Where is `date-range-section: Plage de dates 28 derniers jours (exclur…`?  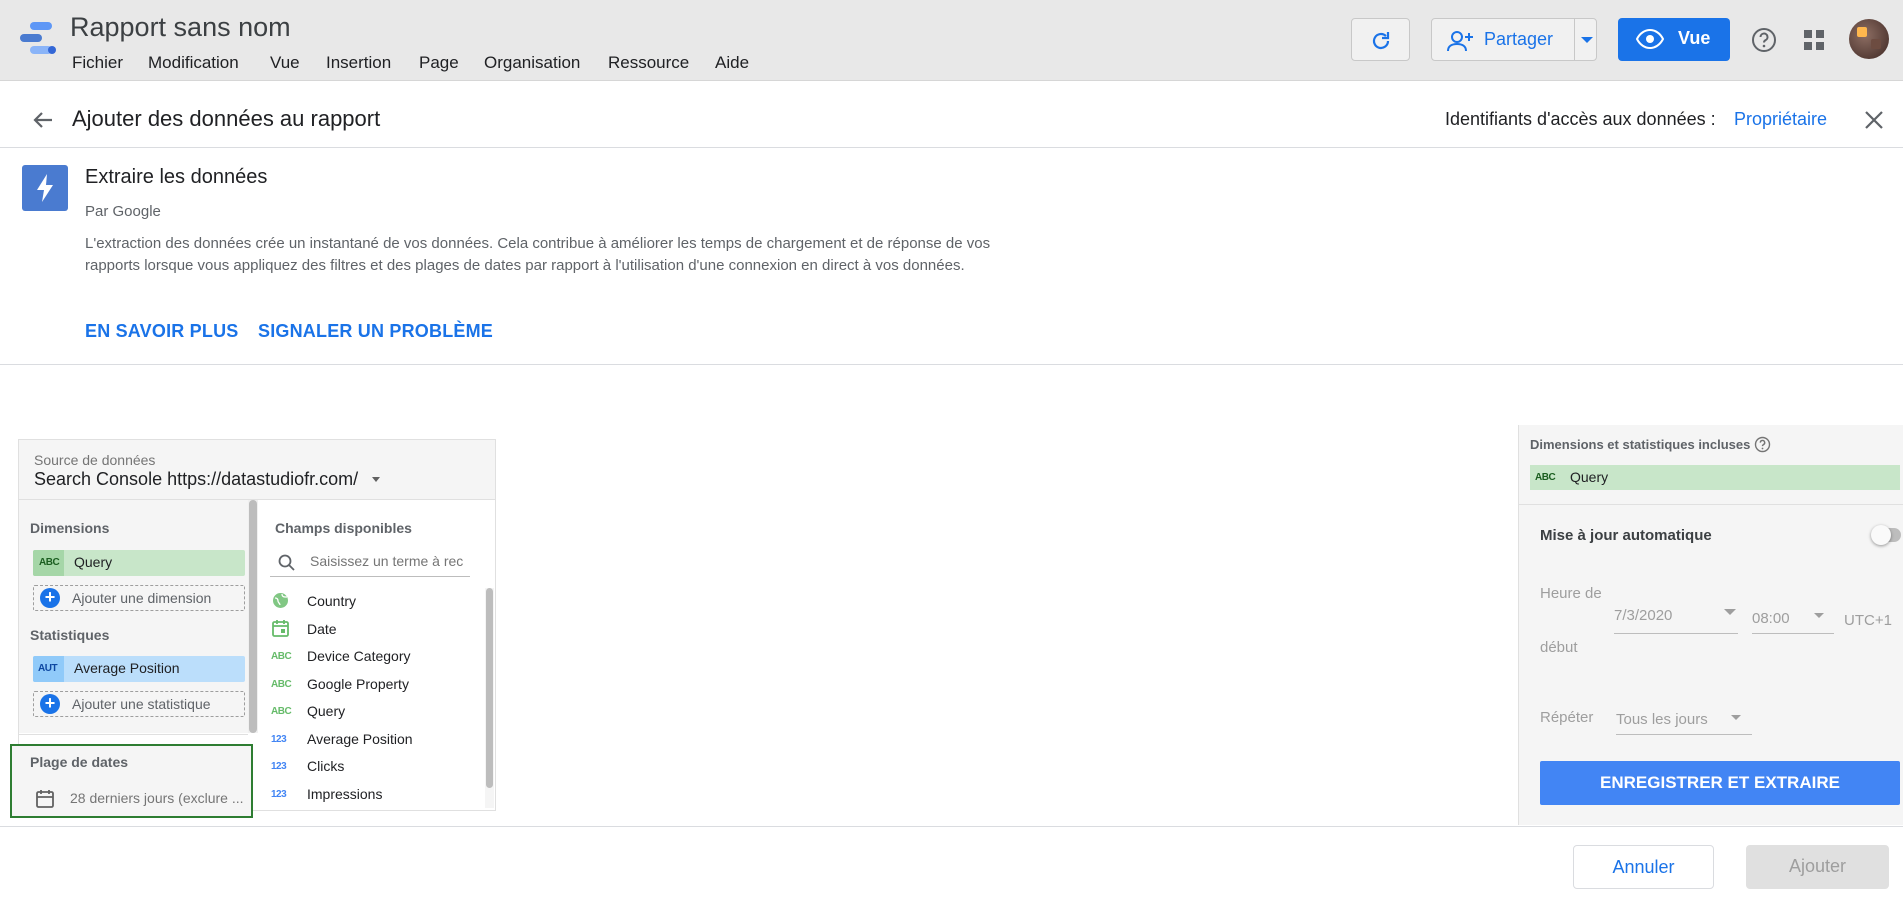
date-range-section: Plage de dates 28 derniers jours (exclur… is located at coordinates (131, 781).